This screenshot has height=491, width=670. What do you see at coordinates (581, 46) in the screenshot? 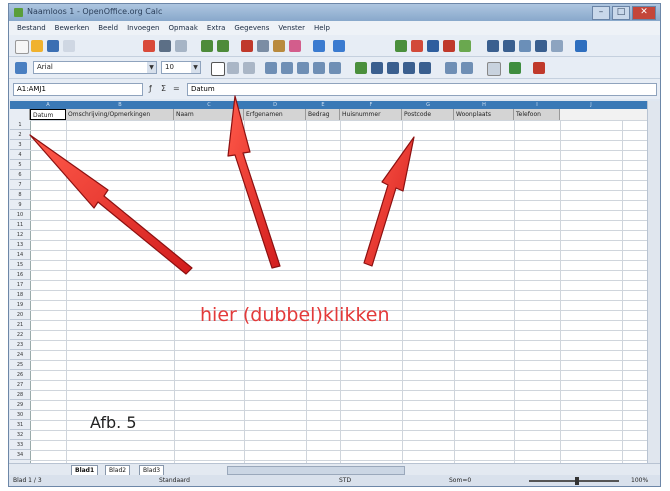
I see `help-icon` at bounding box center [581, 46].